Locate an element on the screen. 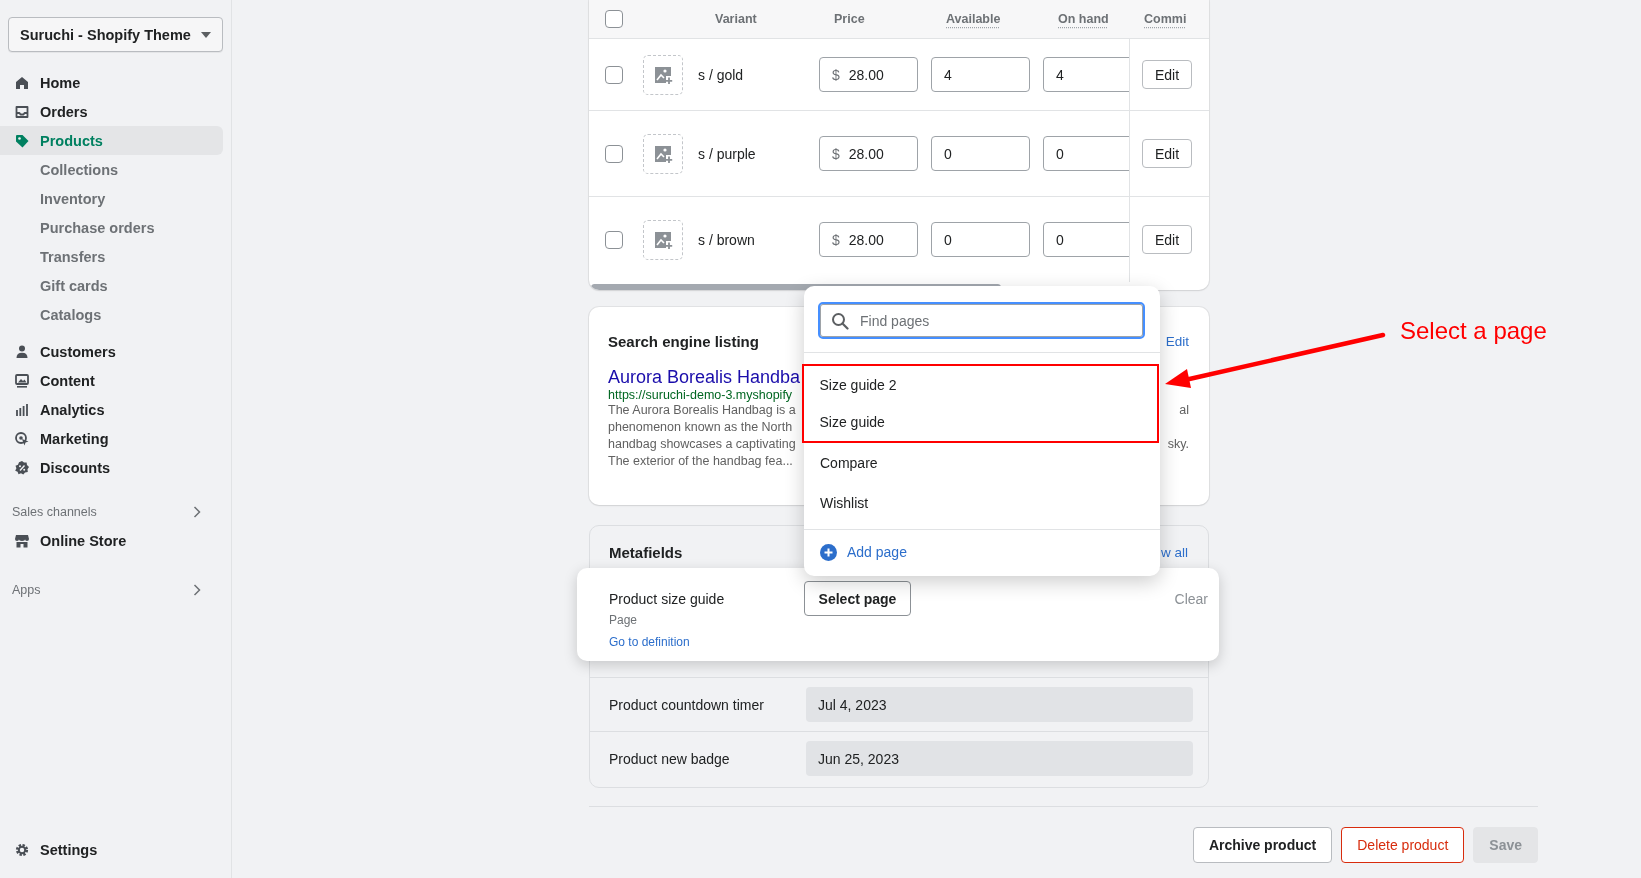 Image resolution: width=1641 pixels, height=878 pixels. nav-item: Discounts is located at coordinates (111, 467).